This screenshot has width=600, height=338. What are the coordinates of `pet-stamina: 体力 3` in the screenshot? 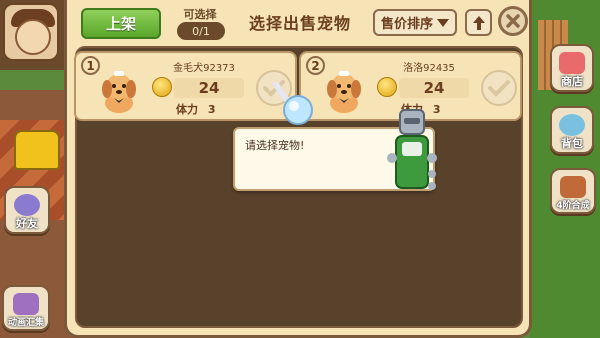 It's located at (196, 109).